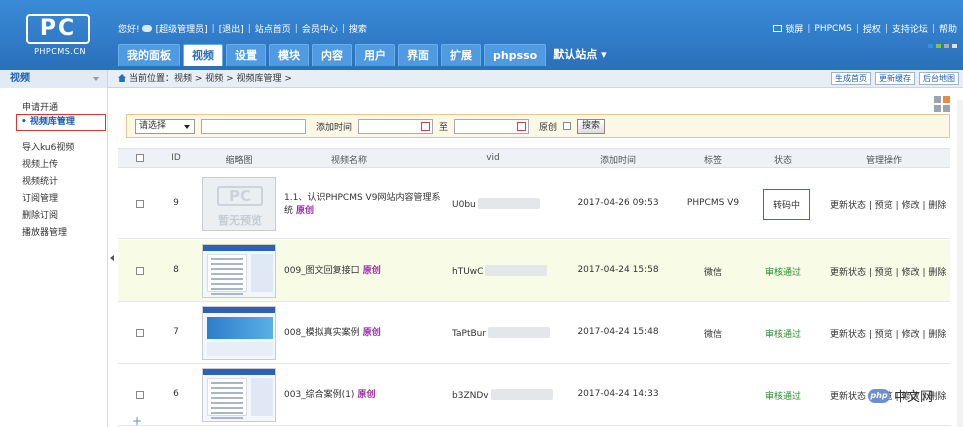 The width and height of the screenshot is (963, 427). What do you see at coordinates (501, 333) in the screenshot?
I see `video-vid: TaPtBur` at bounding box center [501, 333].